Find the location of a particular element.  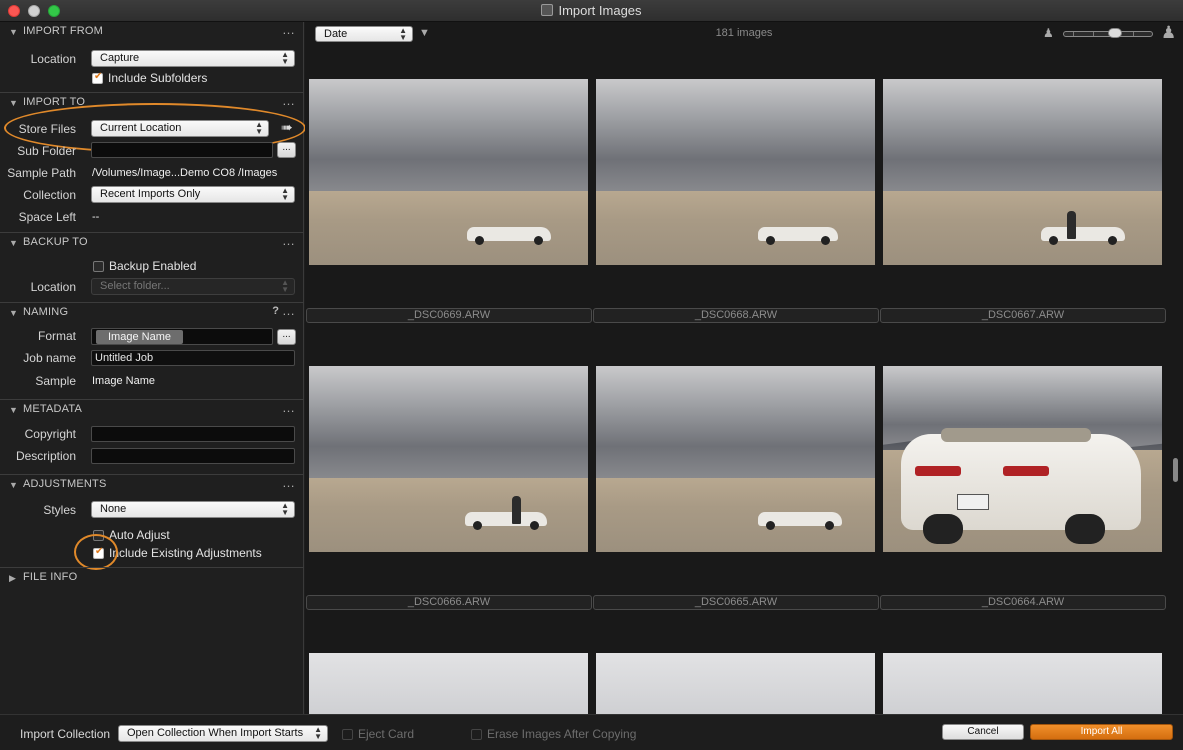

space-left-value: -- is located at coordinates (96, 217).